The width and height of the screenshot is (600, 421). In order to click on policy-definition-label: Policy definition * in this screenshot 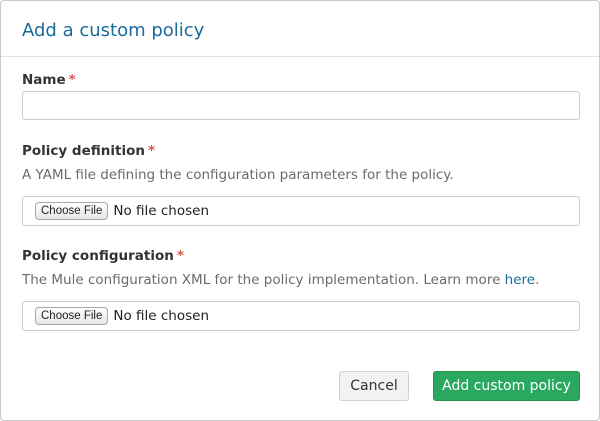, I will do `click(88, 151)`.